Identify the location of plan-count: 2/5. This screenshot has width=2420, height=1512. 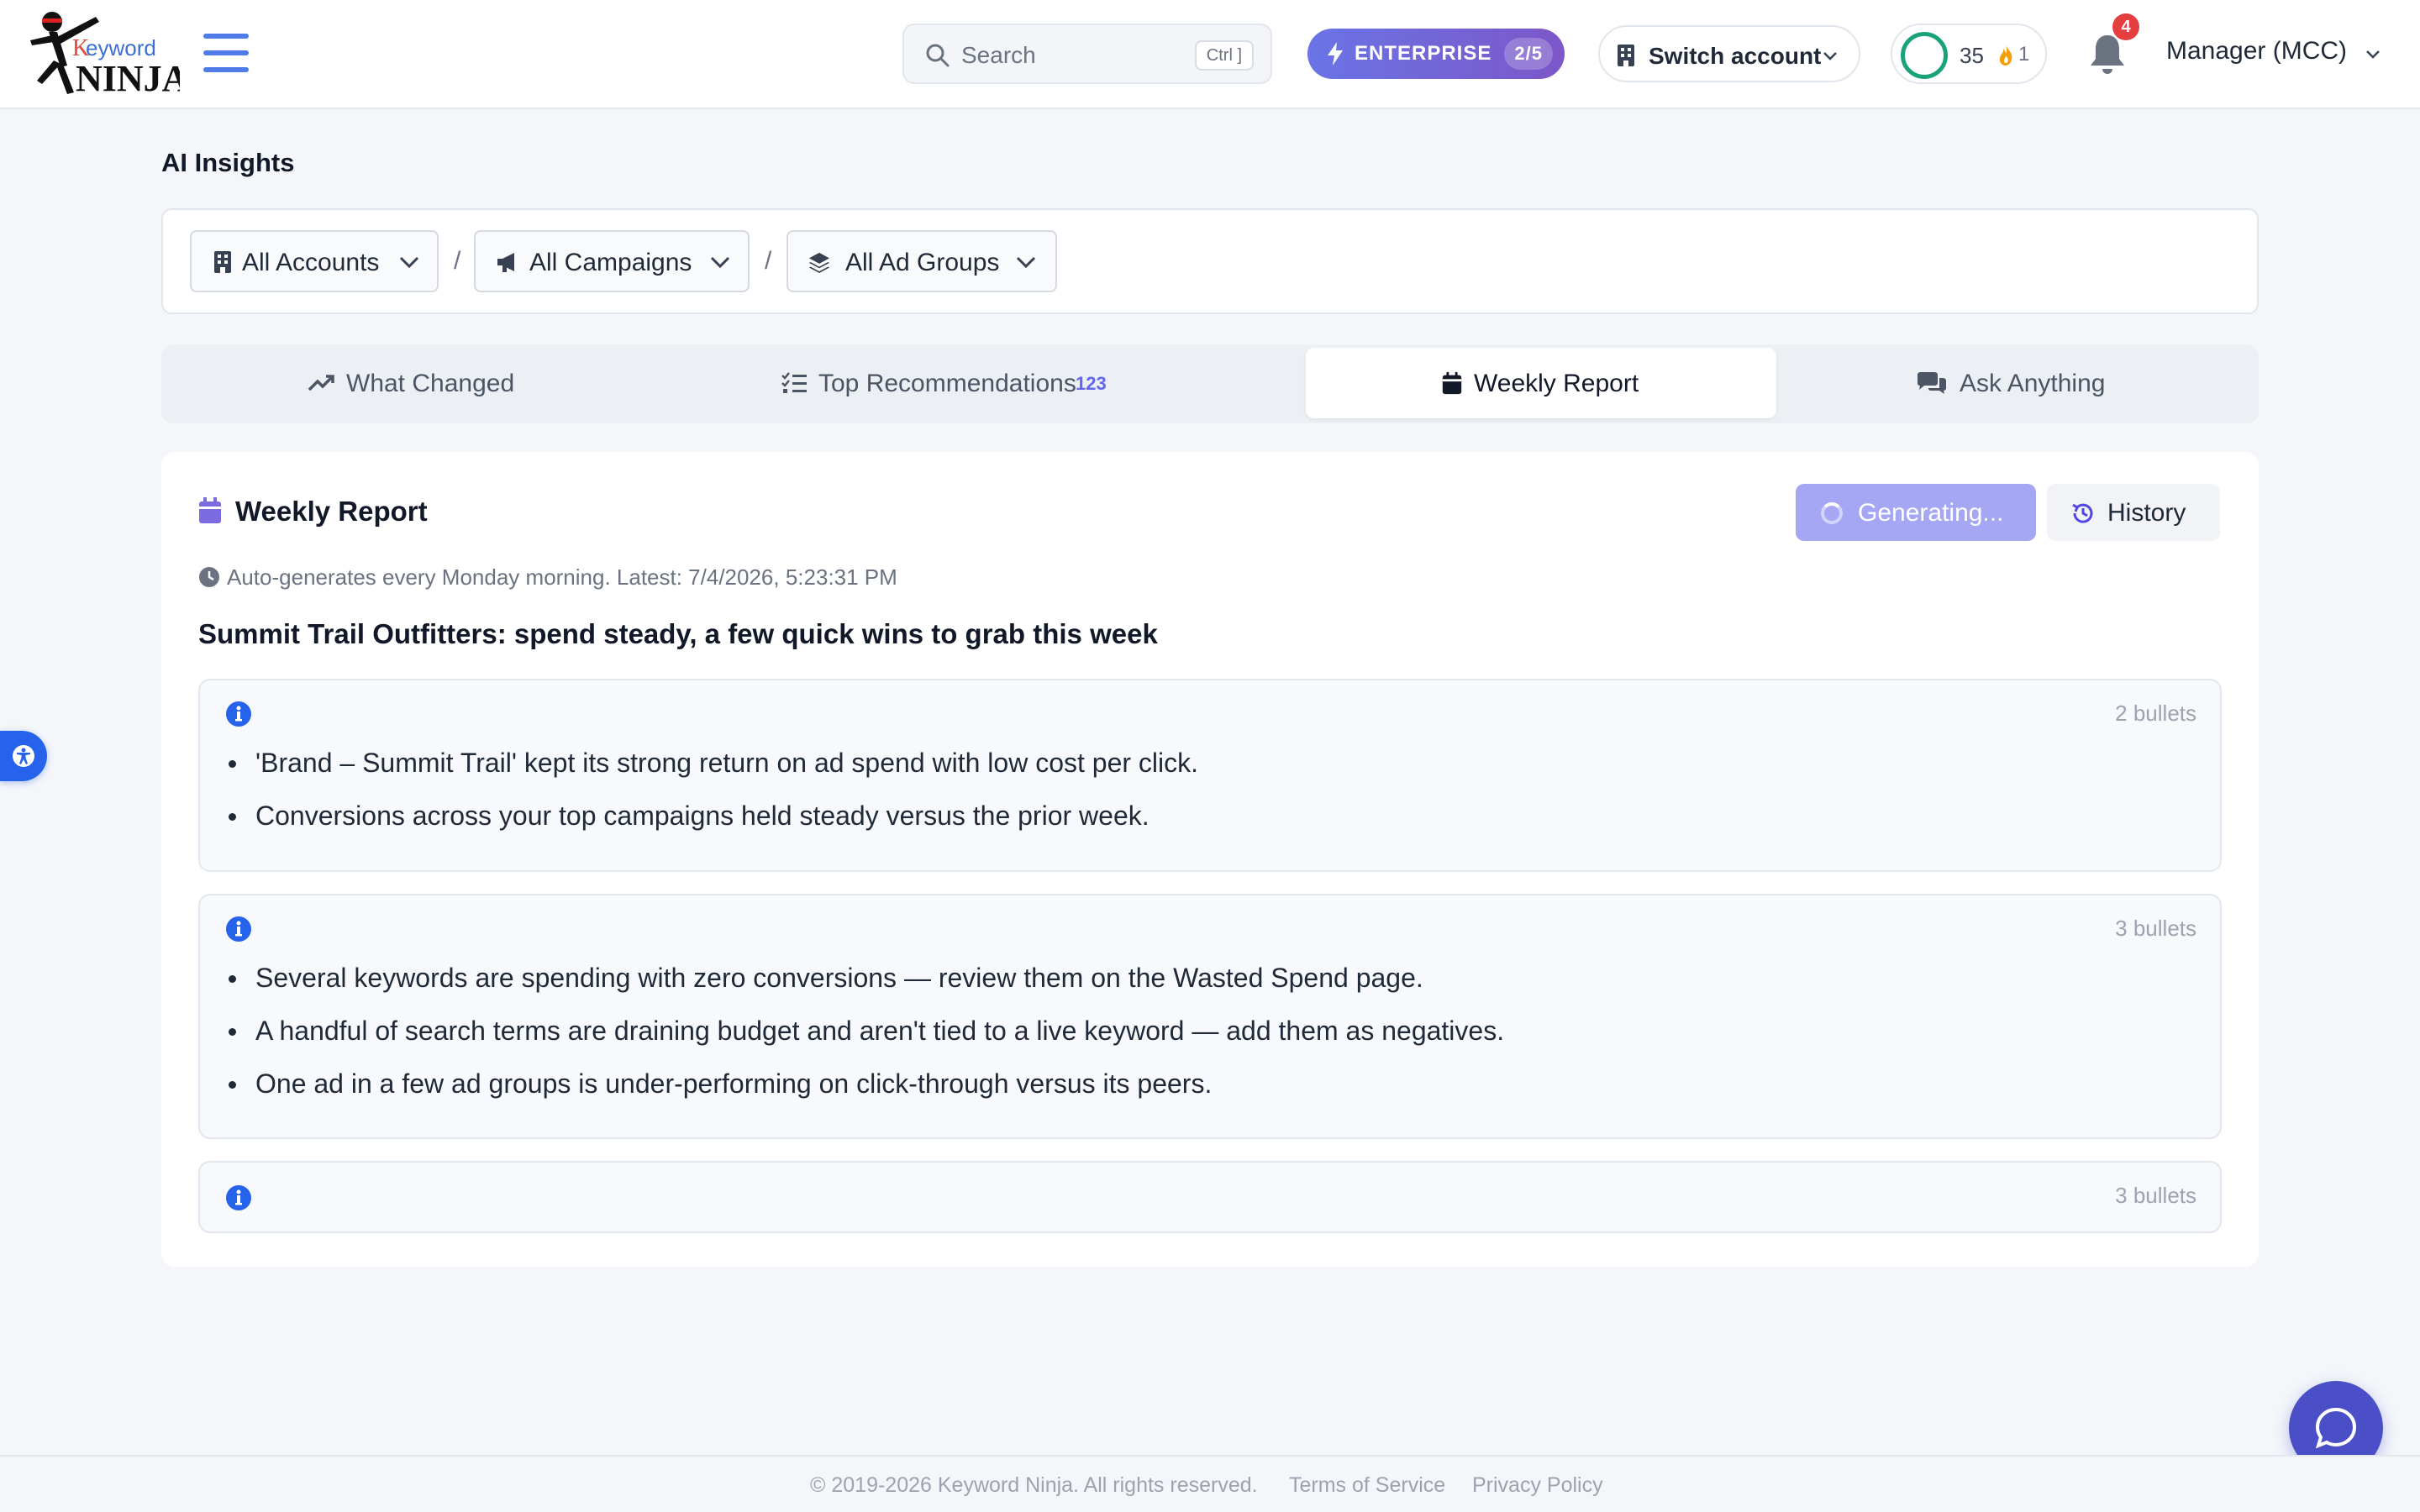
(1528, 54).